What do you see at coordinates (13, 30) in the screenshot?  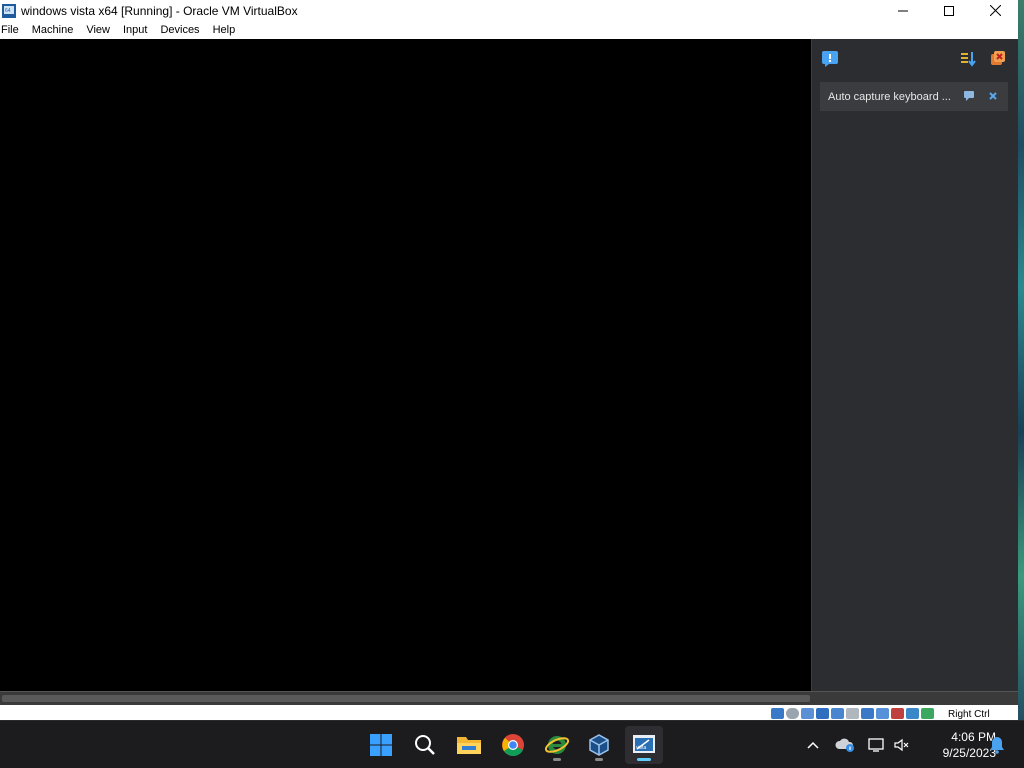 I see `menu-file: File` at bounding box center [13, 30].